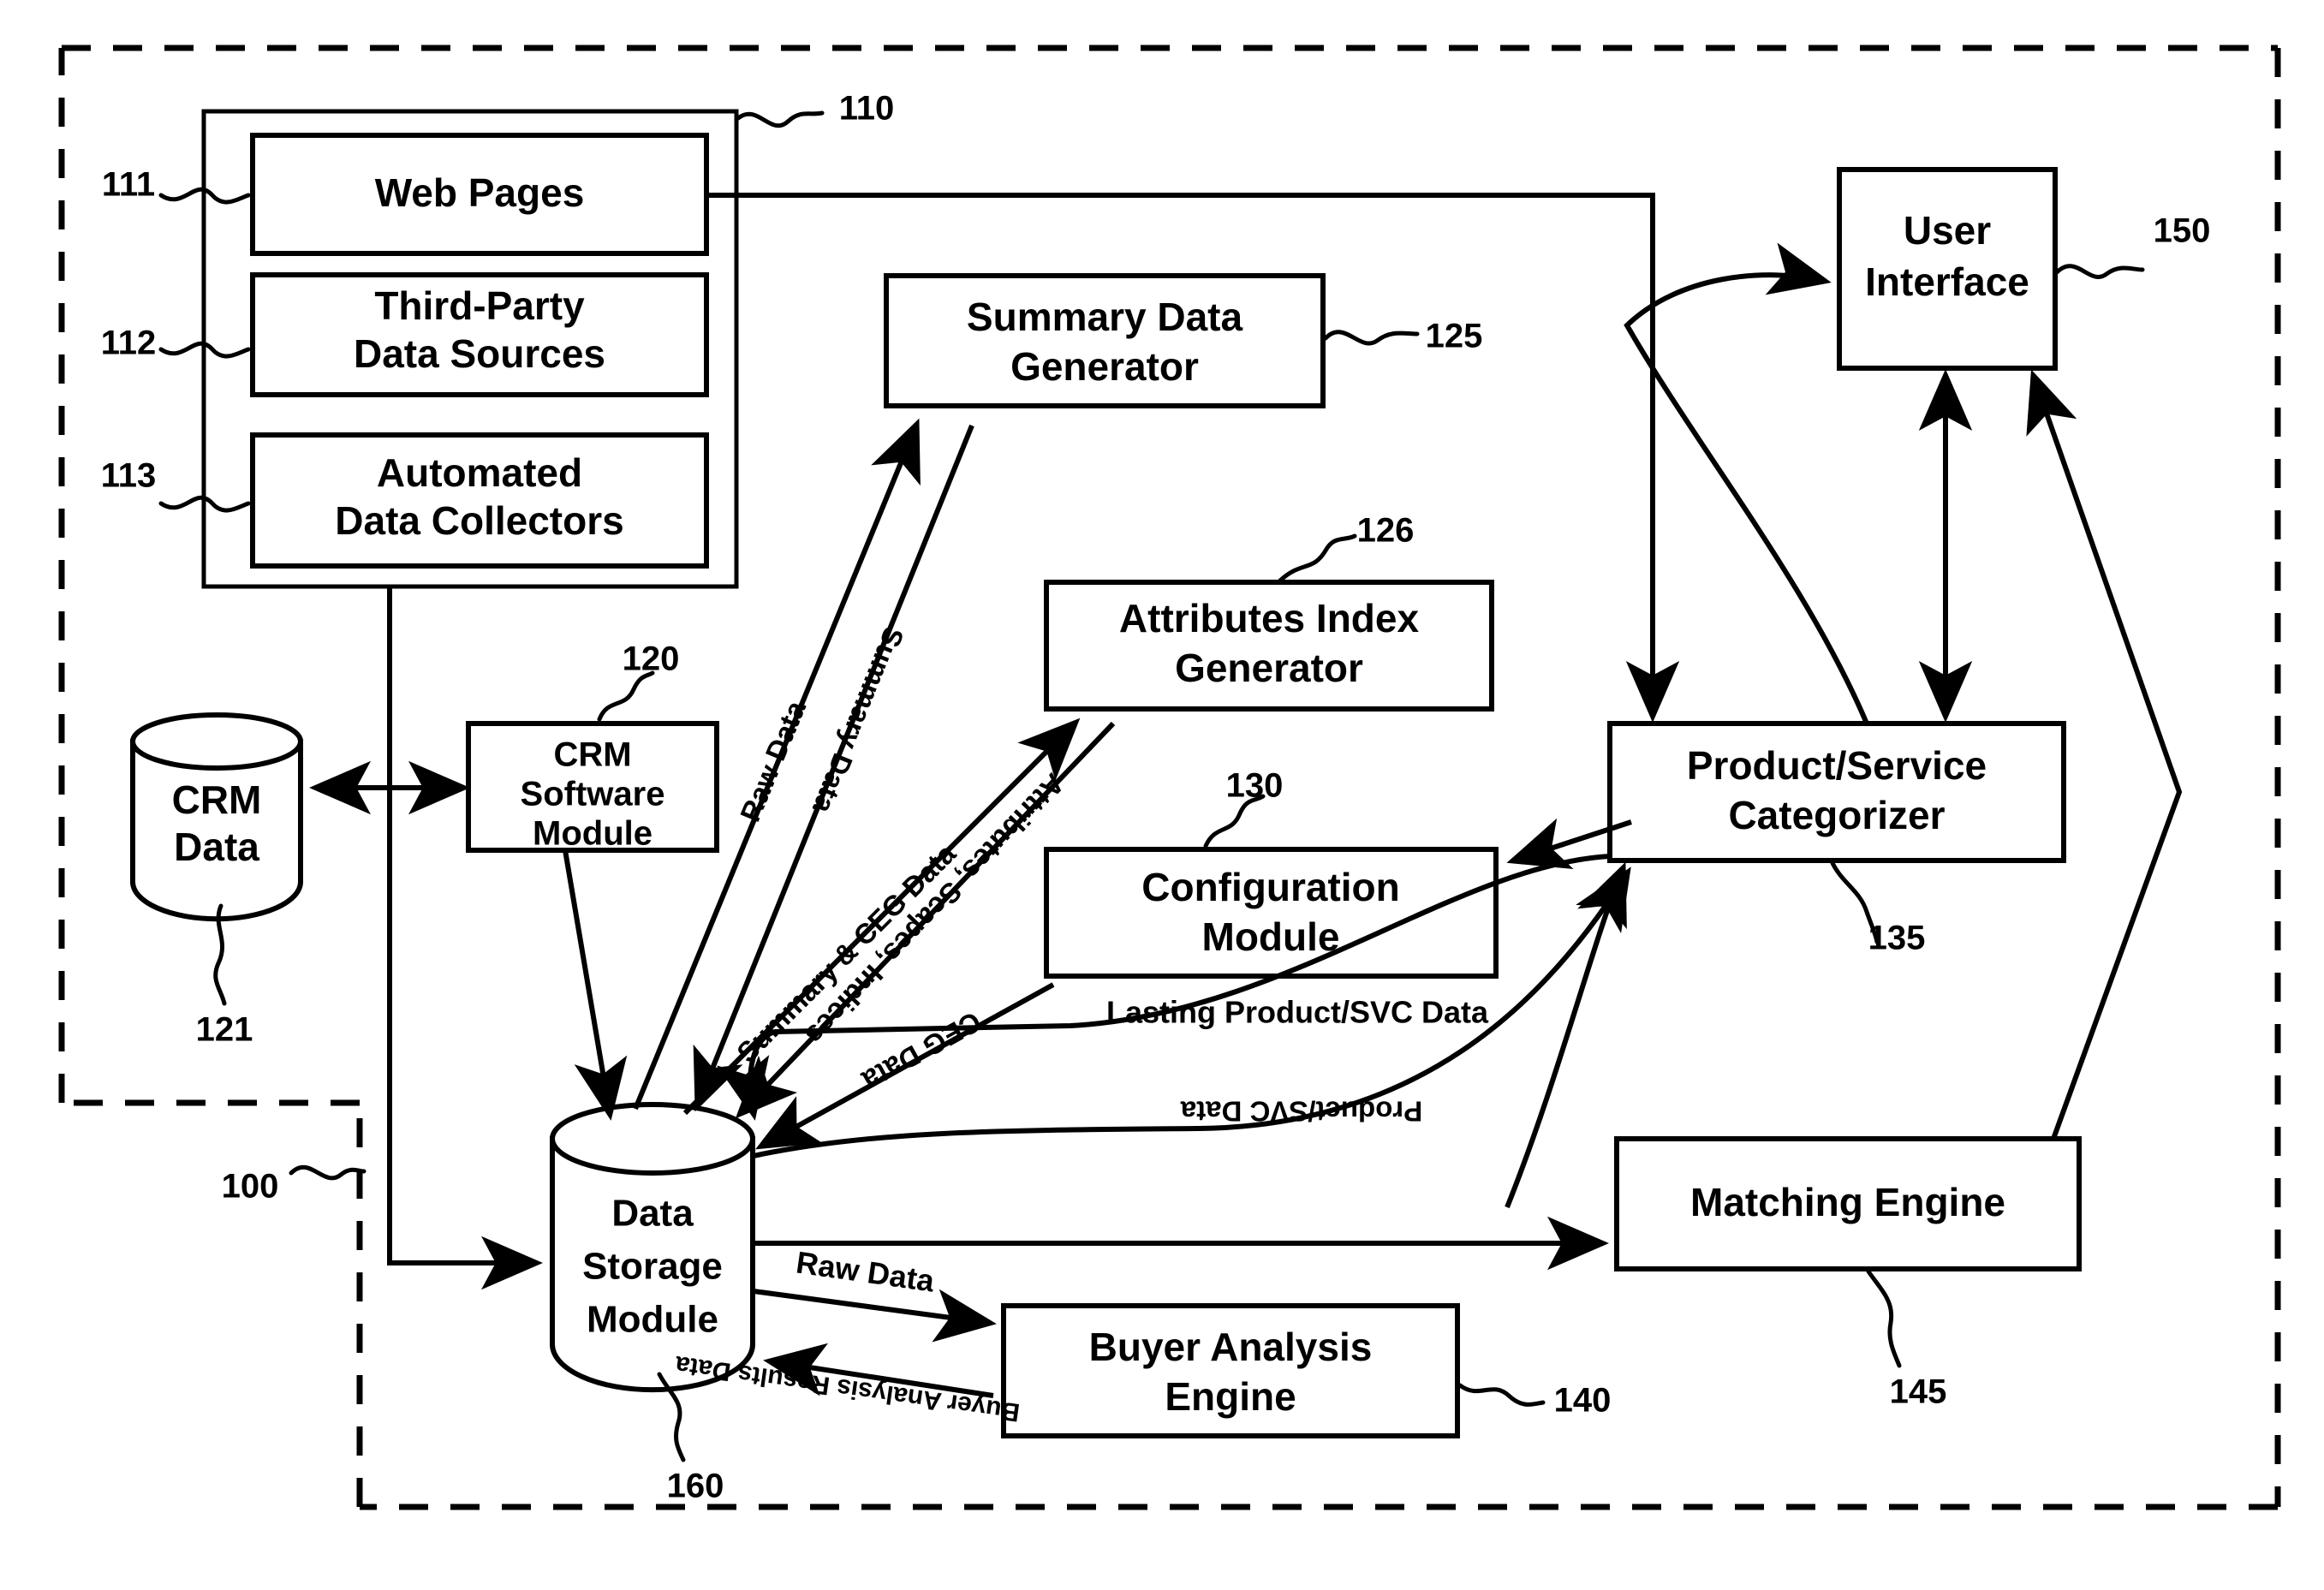 The height and width of the screenshot is (1590, 2324). What do you see at coordinates (1301, 1111) in the screenshot?
I see `flow-label-product-svc-data: Product/SVC Data` at bounding box center [1301, 1111].